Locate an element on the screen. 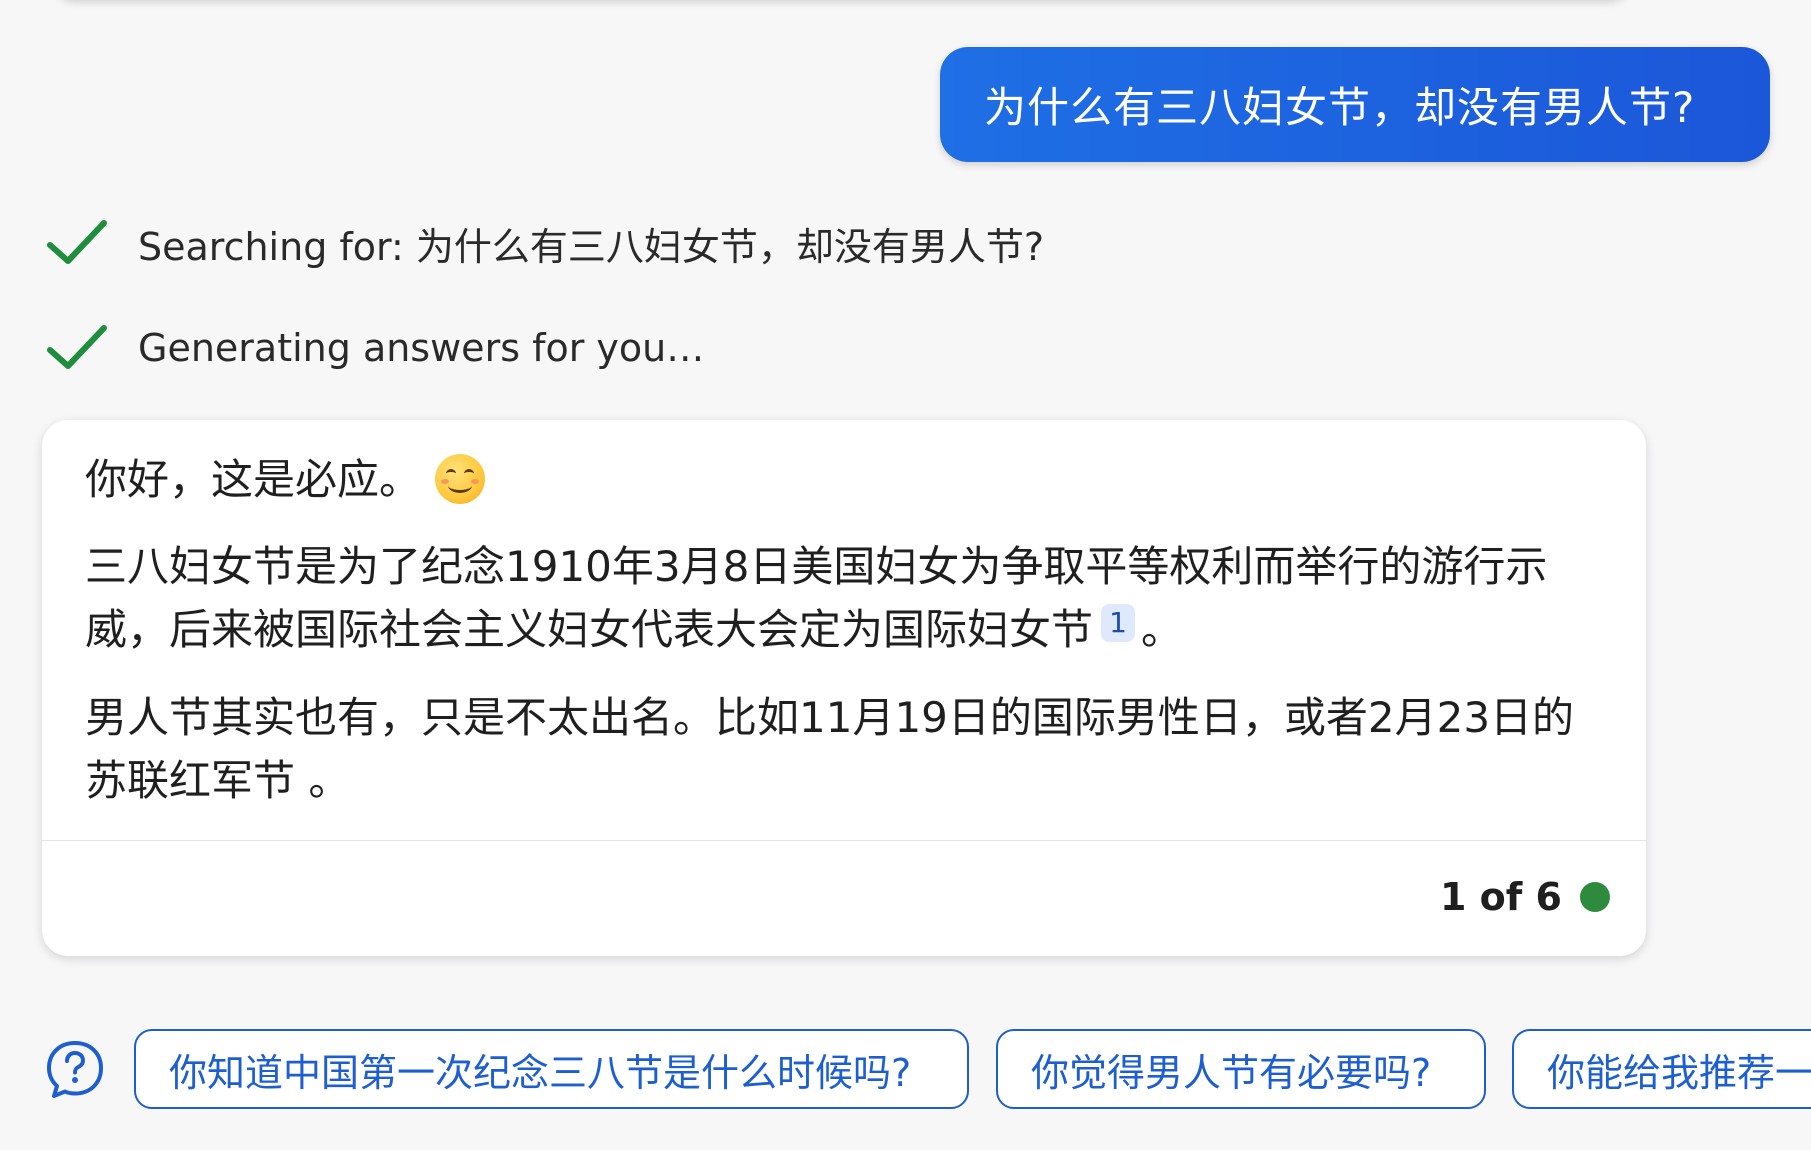 Image resolution: width=1811 pixels, height=1150 pixels. status-dot is located at coordinates (1595, 897).